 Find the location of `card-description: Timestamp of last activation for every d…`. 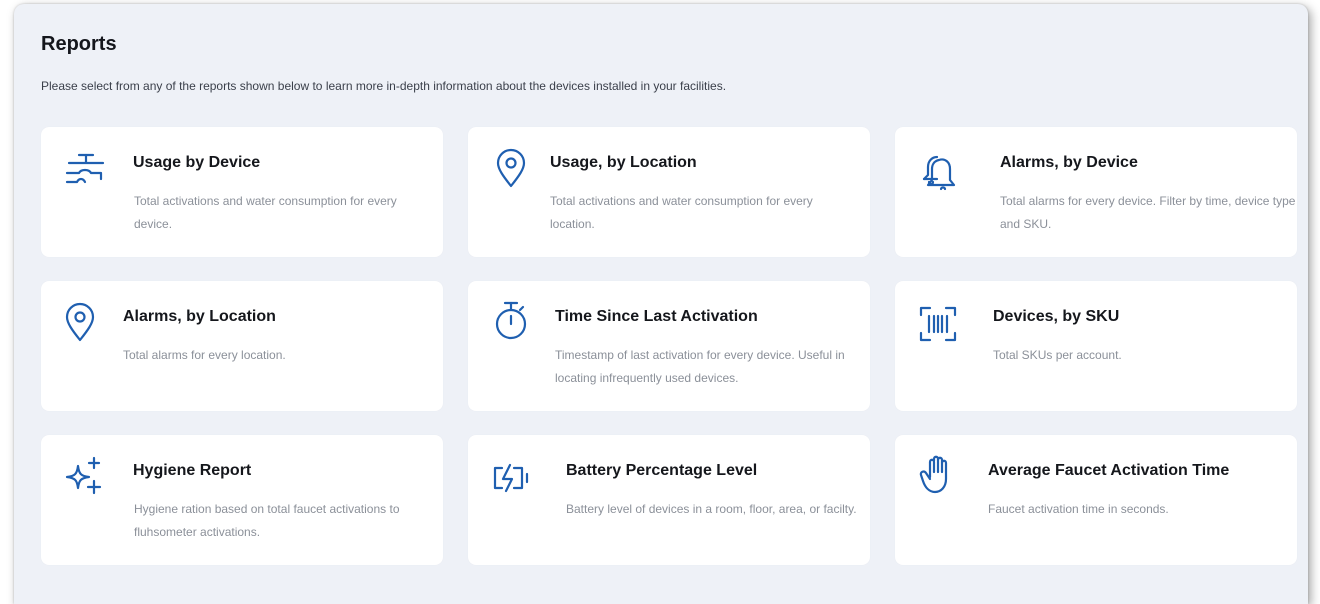

card-description: Timestamp of last activation for every d… is located at coordinates (700, 366).